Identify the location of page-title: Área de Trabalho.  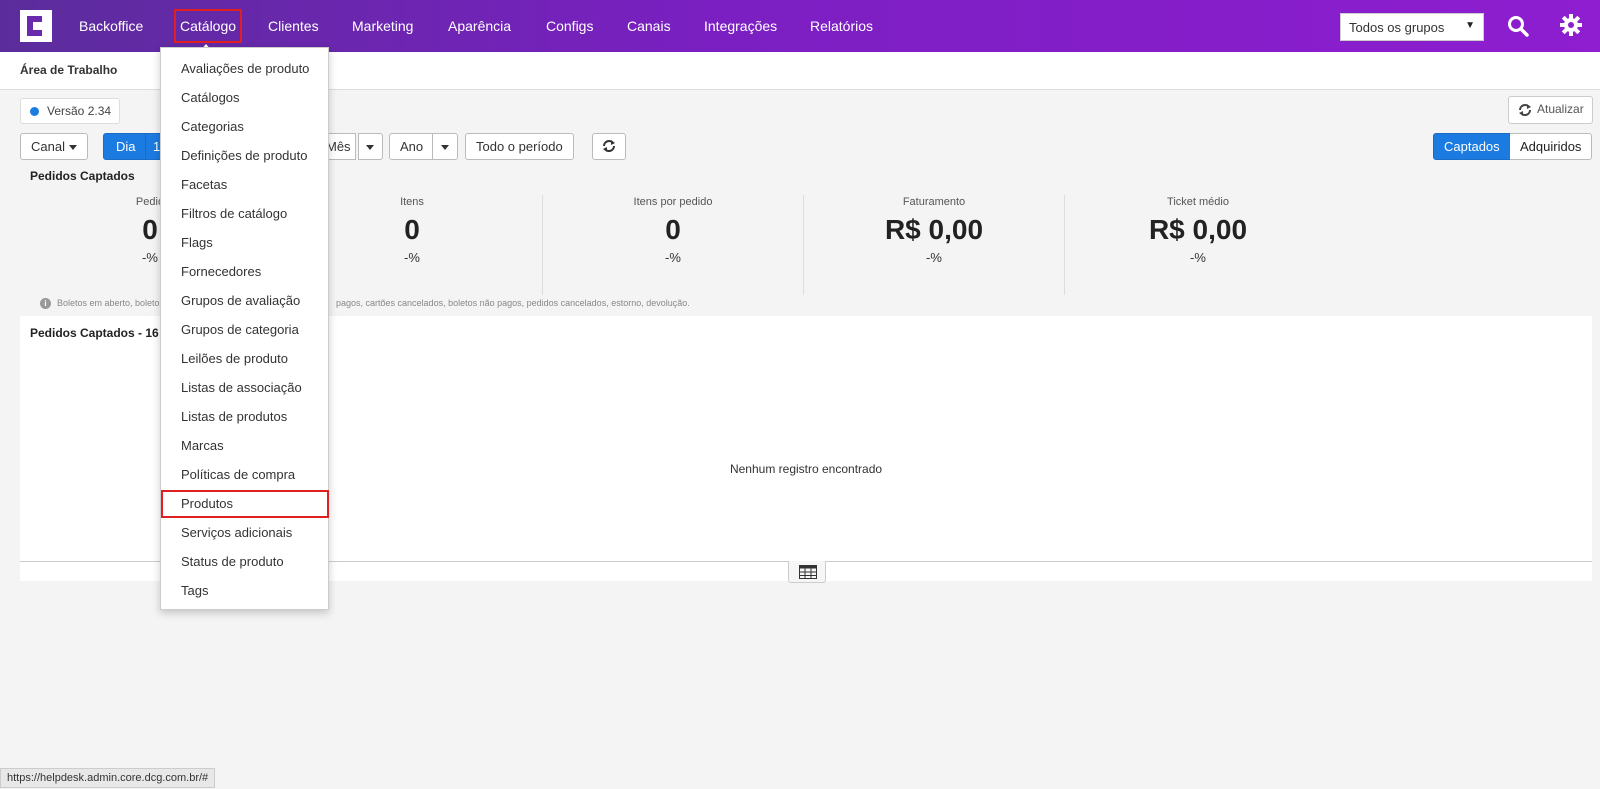
(69, 70).